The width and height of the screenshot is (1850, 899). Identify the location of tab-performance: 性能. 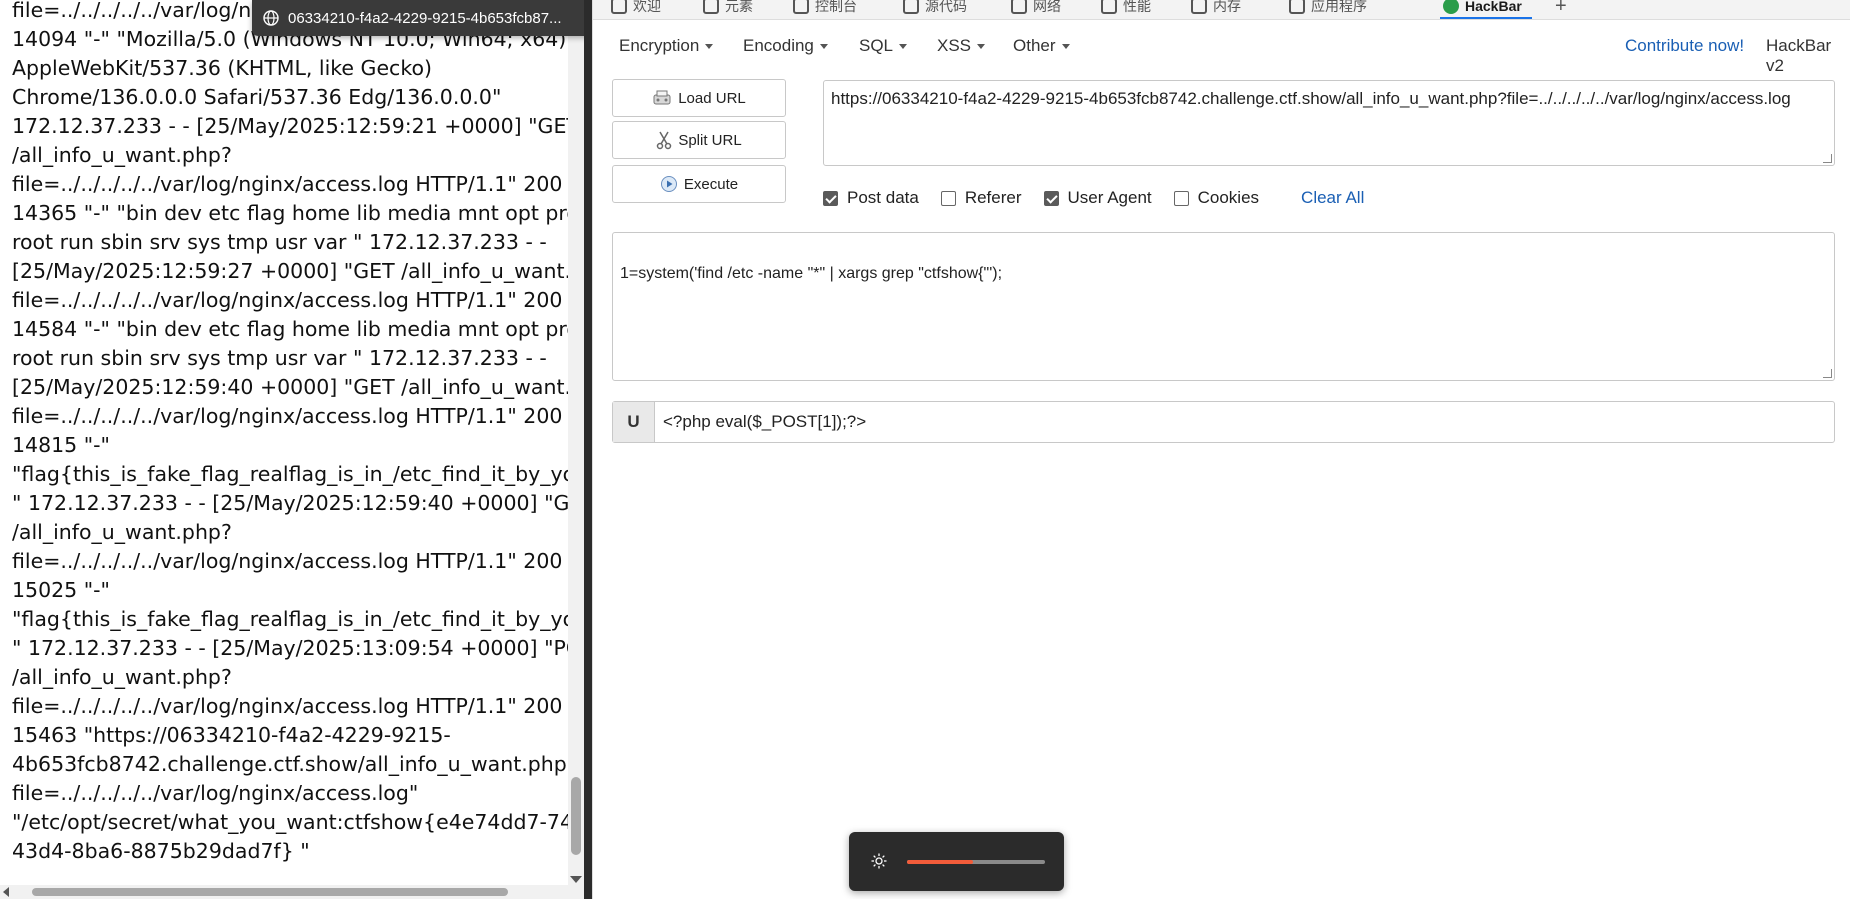
(1126, 9).